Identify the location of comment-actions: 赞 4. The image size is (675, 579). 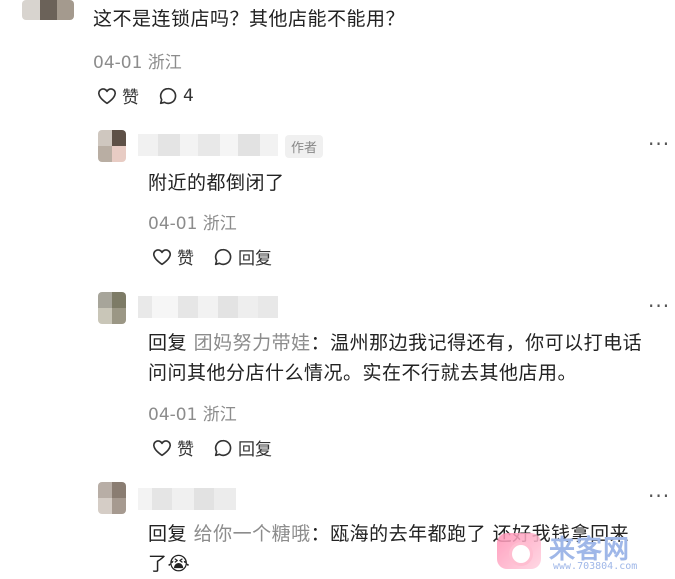
(154, 95).